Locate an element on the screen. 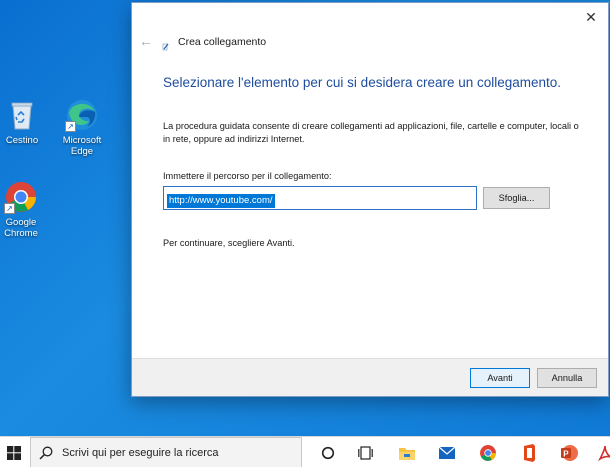 This screenshot has height=467, width=610. chrome-icon is located at coordinates (488, 453).